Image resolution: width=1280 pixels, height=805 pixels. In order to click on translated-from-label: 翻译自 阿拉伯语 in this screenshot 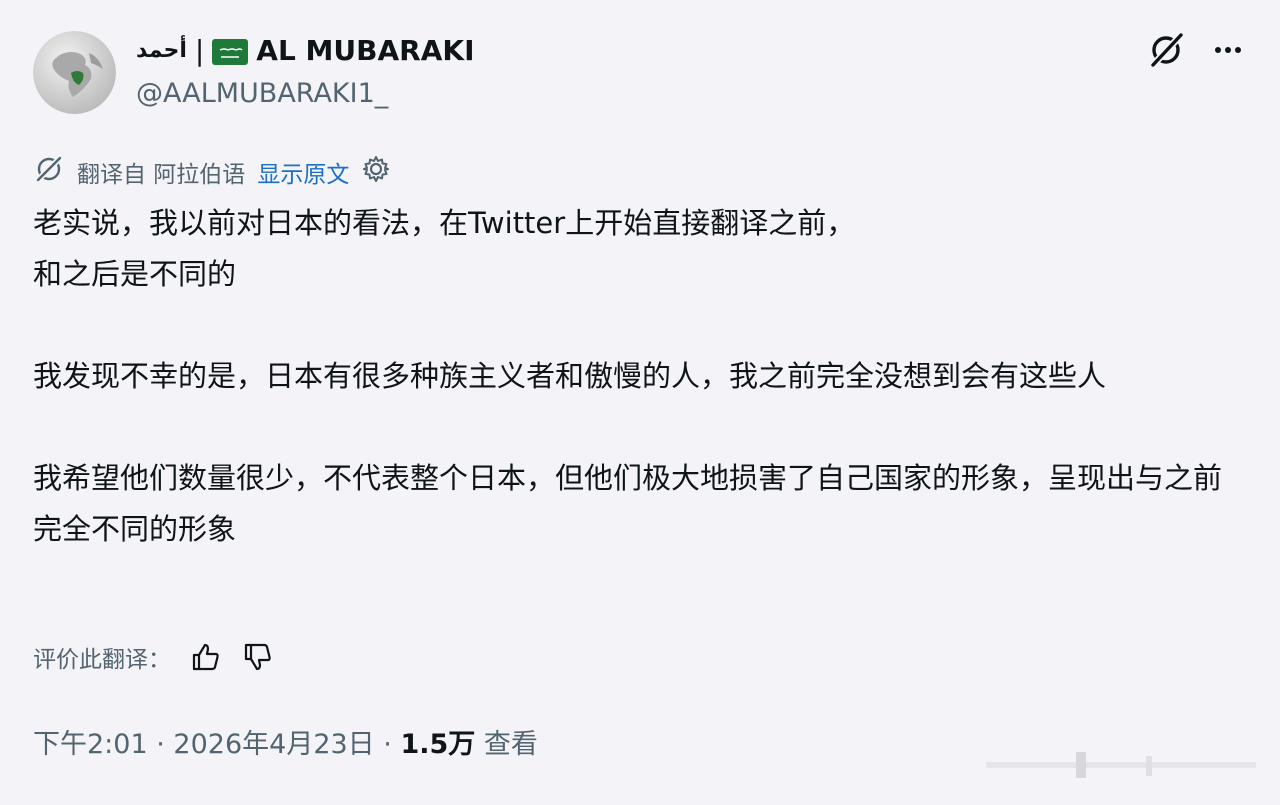, I will do `click(161, 175)`.